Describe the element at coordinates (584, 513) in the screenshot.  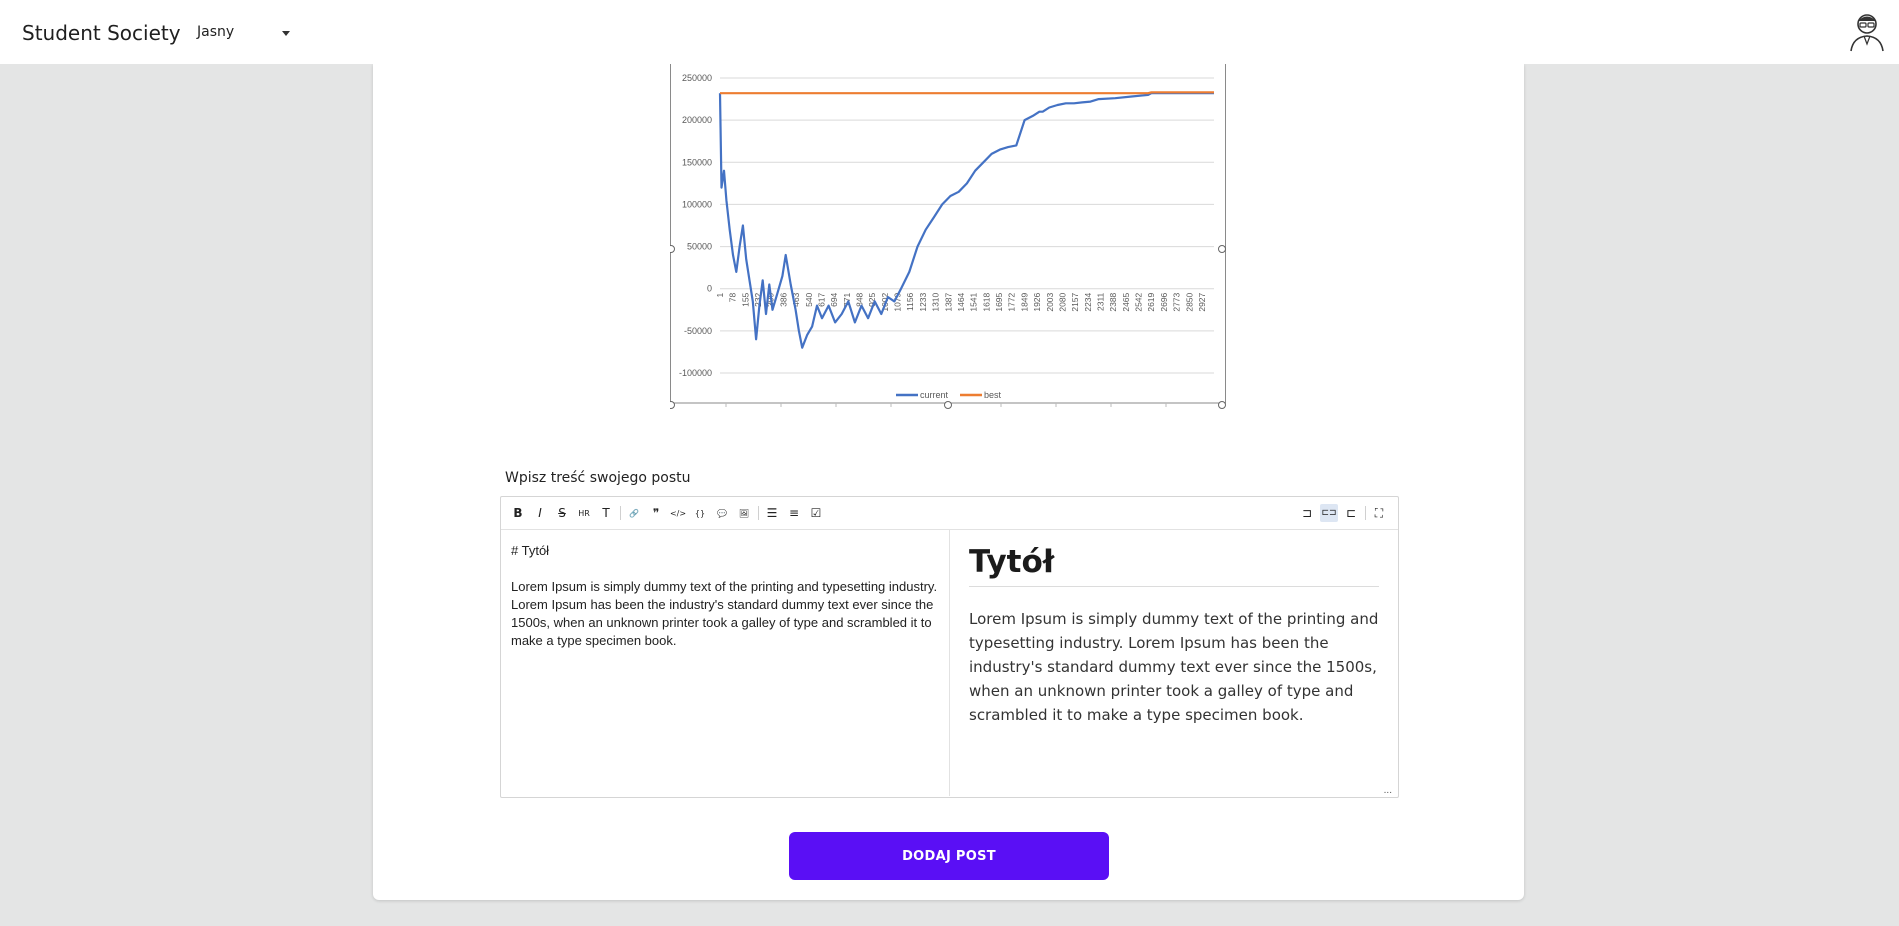
I see `hr-icon: HR` at that location.